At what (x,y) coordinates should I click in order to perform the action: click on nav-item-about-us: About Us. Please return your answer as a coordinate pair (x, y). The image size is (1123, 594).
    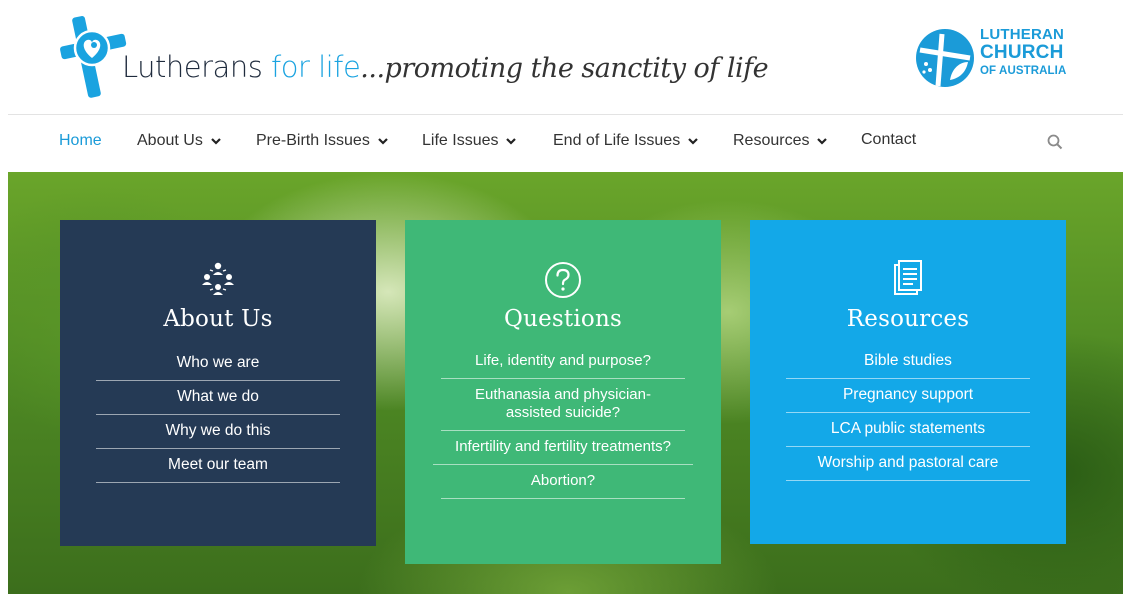
    Looking at the image, I should click on (179, 141).